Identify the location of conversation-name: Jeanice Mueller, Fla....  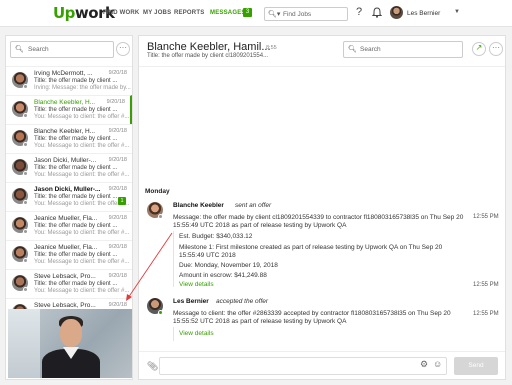
(66, 247).